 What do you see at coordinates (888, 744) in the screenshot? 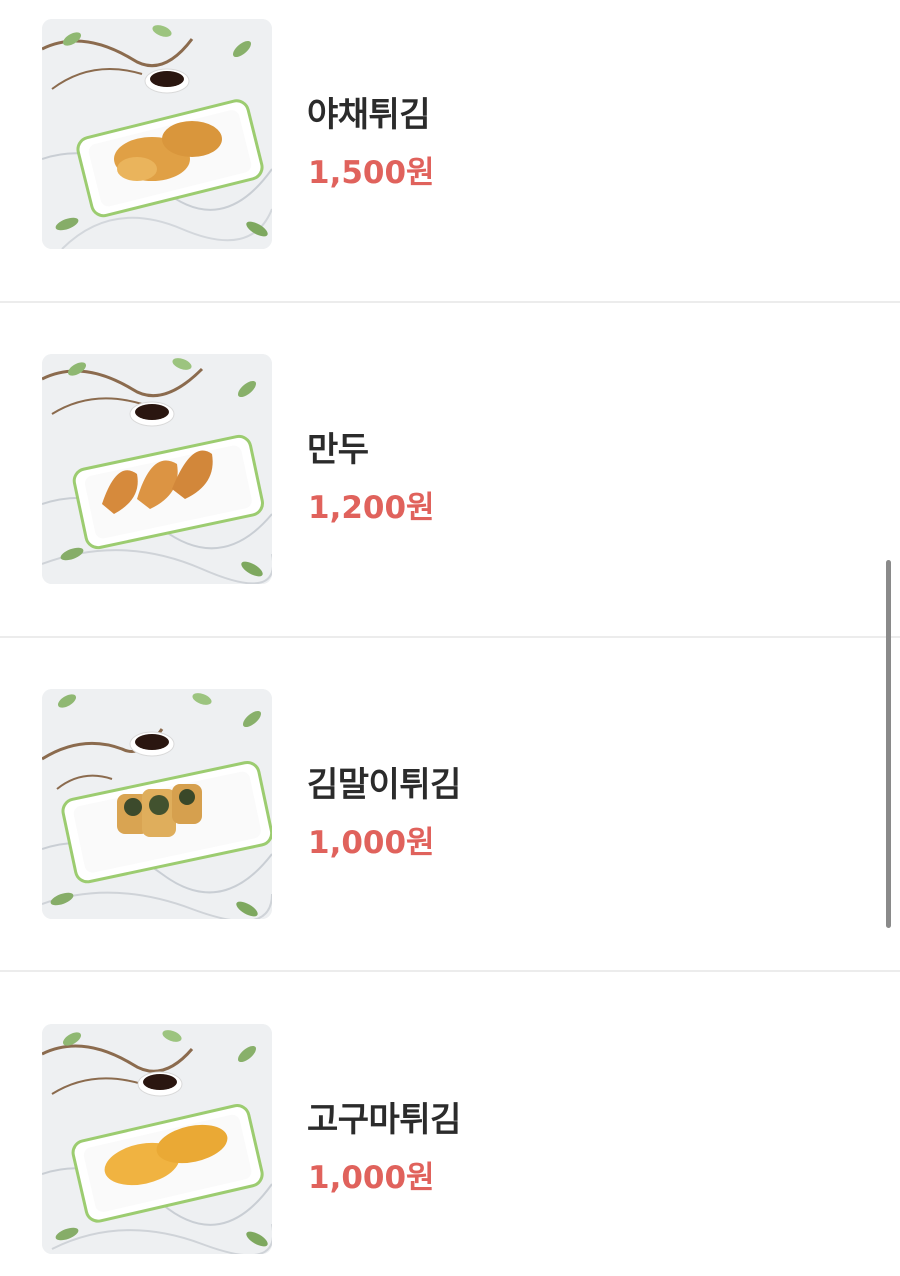
I see `vertical-scrollbar` at bounding box center [888, 744].